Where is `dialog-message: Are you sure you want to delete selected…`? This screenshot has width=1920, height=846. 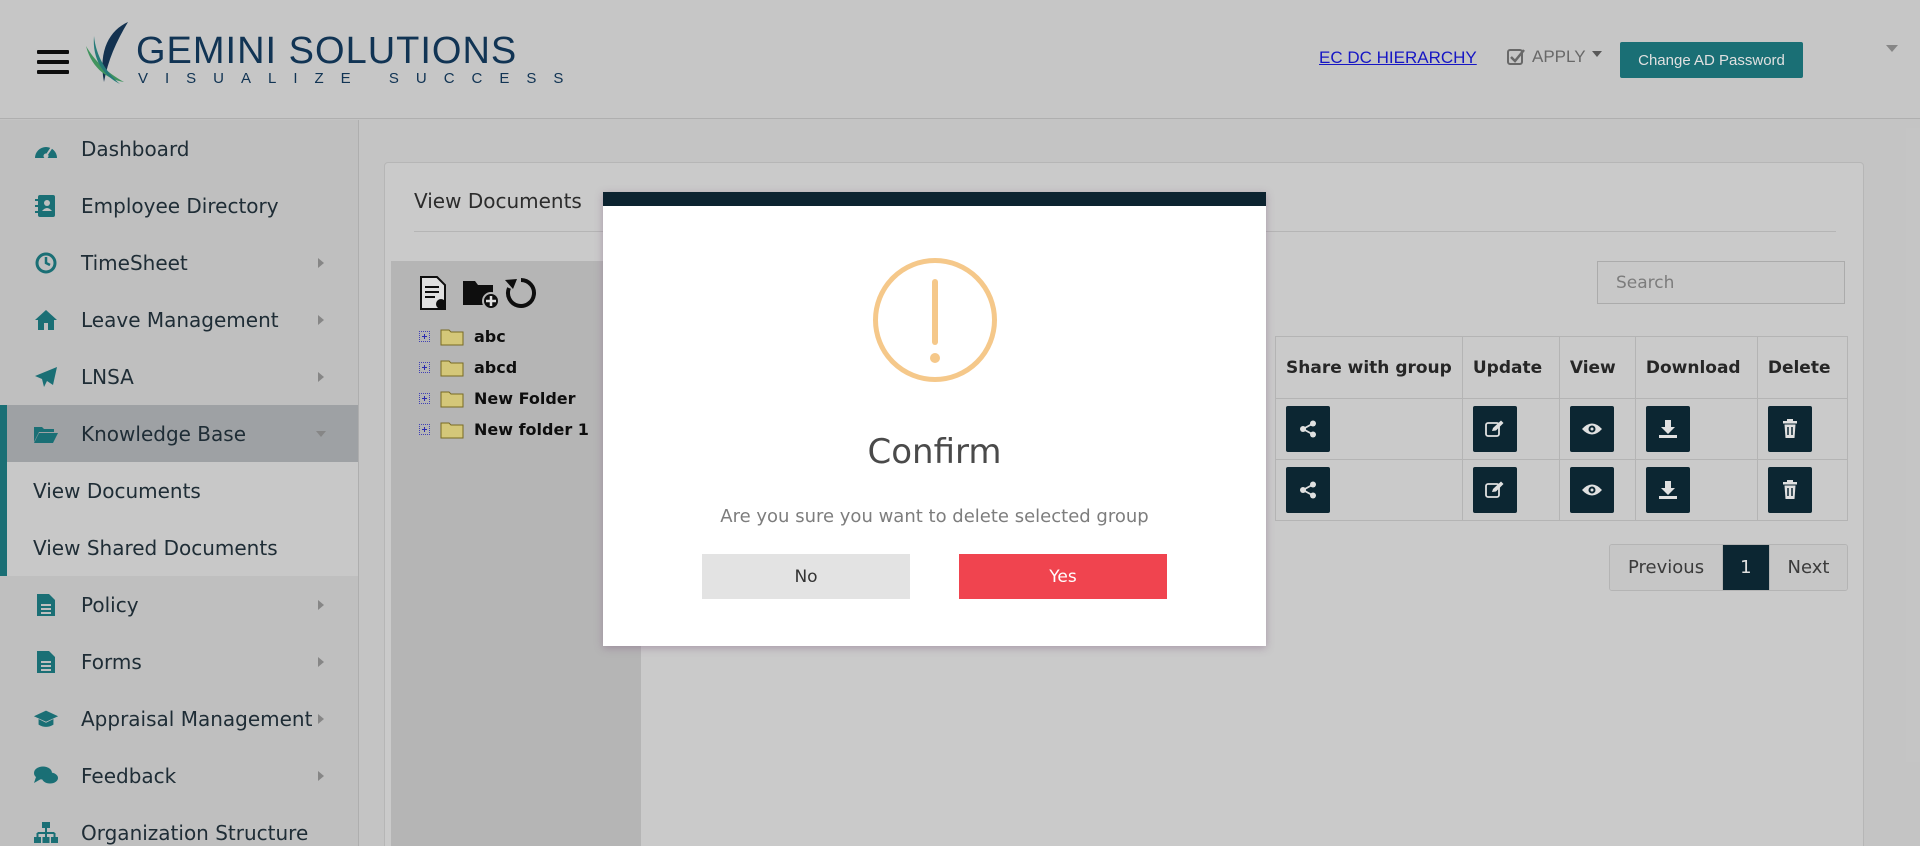 dialog-message: Are you sure you want to delete selected… is located at coordinates (934, 516).